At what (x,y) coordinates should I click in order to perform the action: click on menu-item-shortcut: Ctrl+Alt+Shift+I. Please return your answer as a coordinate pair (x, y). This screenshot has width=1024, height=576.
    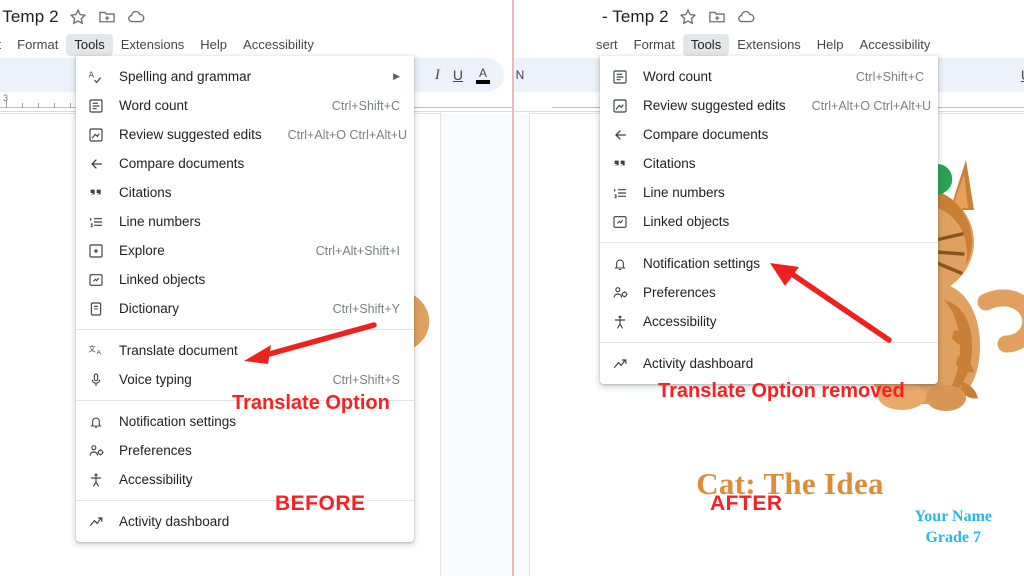
    Looking at the image, I should click on (357, 250).